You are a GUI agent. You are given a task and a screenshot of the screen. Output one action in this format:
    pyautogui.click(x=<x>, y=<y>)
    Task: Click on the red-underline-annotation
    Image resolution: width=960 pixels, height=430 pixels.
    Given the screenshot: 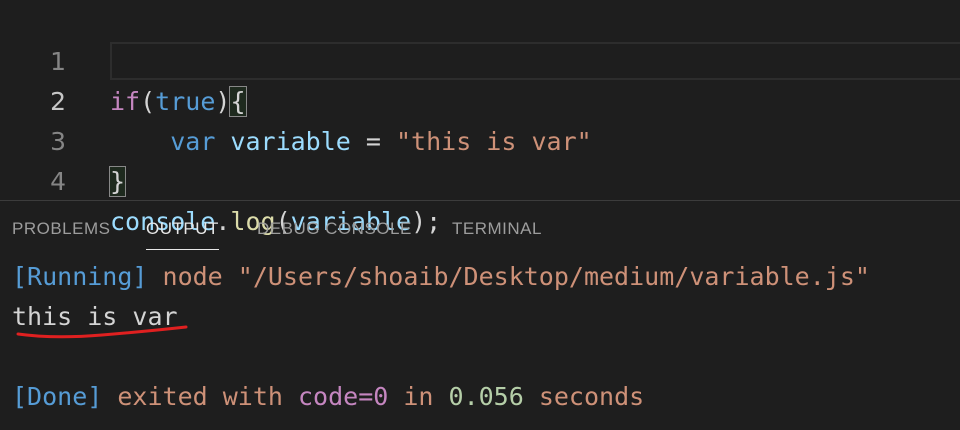 What is the action you would take?
    pyautogui.click(x=102, y=332)
    